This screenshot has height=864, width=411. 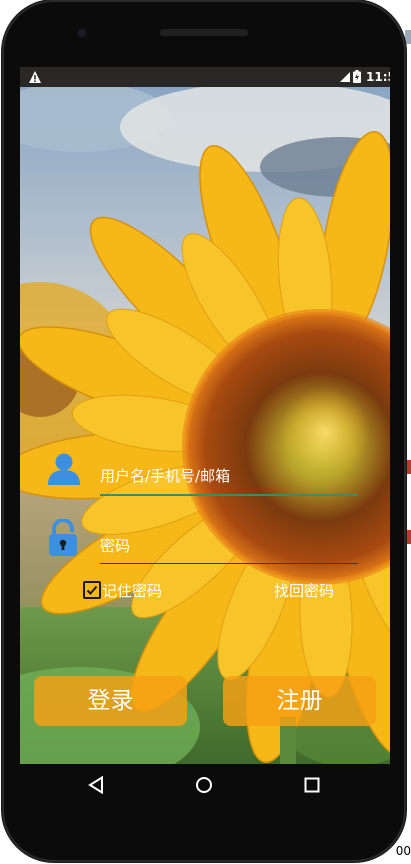 I want to click on home-circle-icon, so click(x=204, y=785).